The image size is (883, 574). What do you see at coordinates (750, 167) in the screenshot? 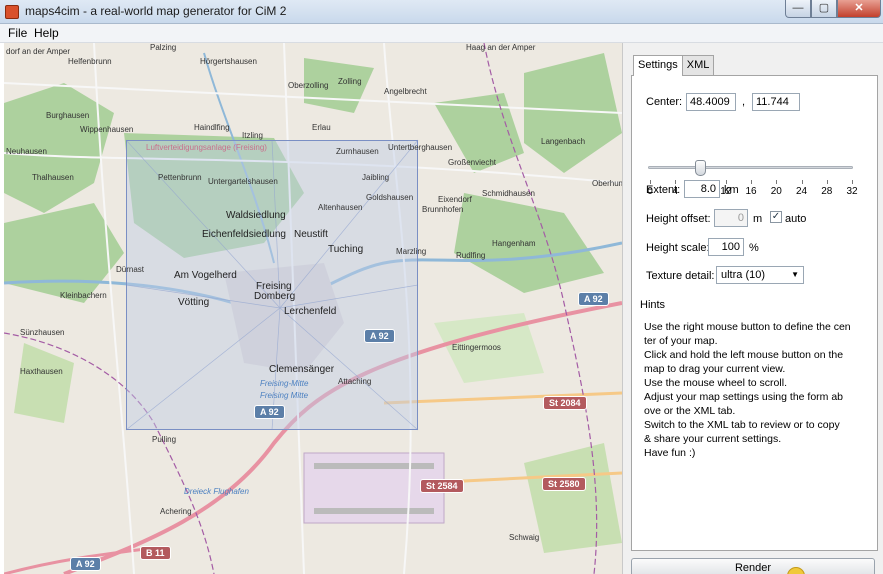
I see `zoom-slider-track` at bounding box center [750, 167].